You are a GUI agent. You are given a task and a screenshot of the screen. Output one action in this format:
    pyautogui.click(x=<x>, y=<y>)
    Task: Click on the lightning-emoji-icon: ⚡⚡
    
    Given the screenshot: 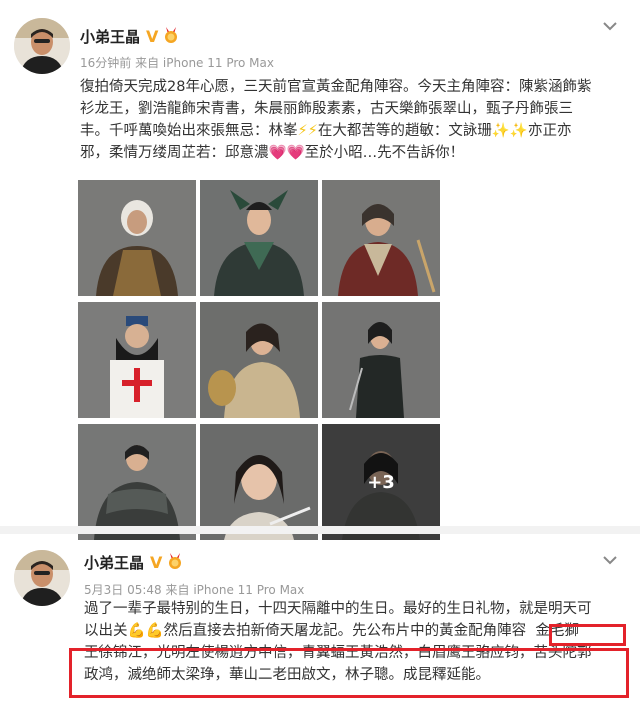 What is the action you would take?
    pyautogui.click(x=307, y=131)
    